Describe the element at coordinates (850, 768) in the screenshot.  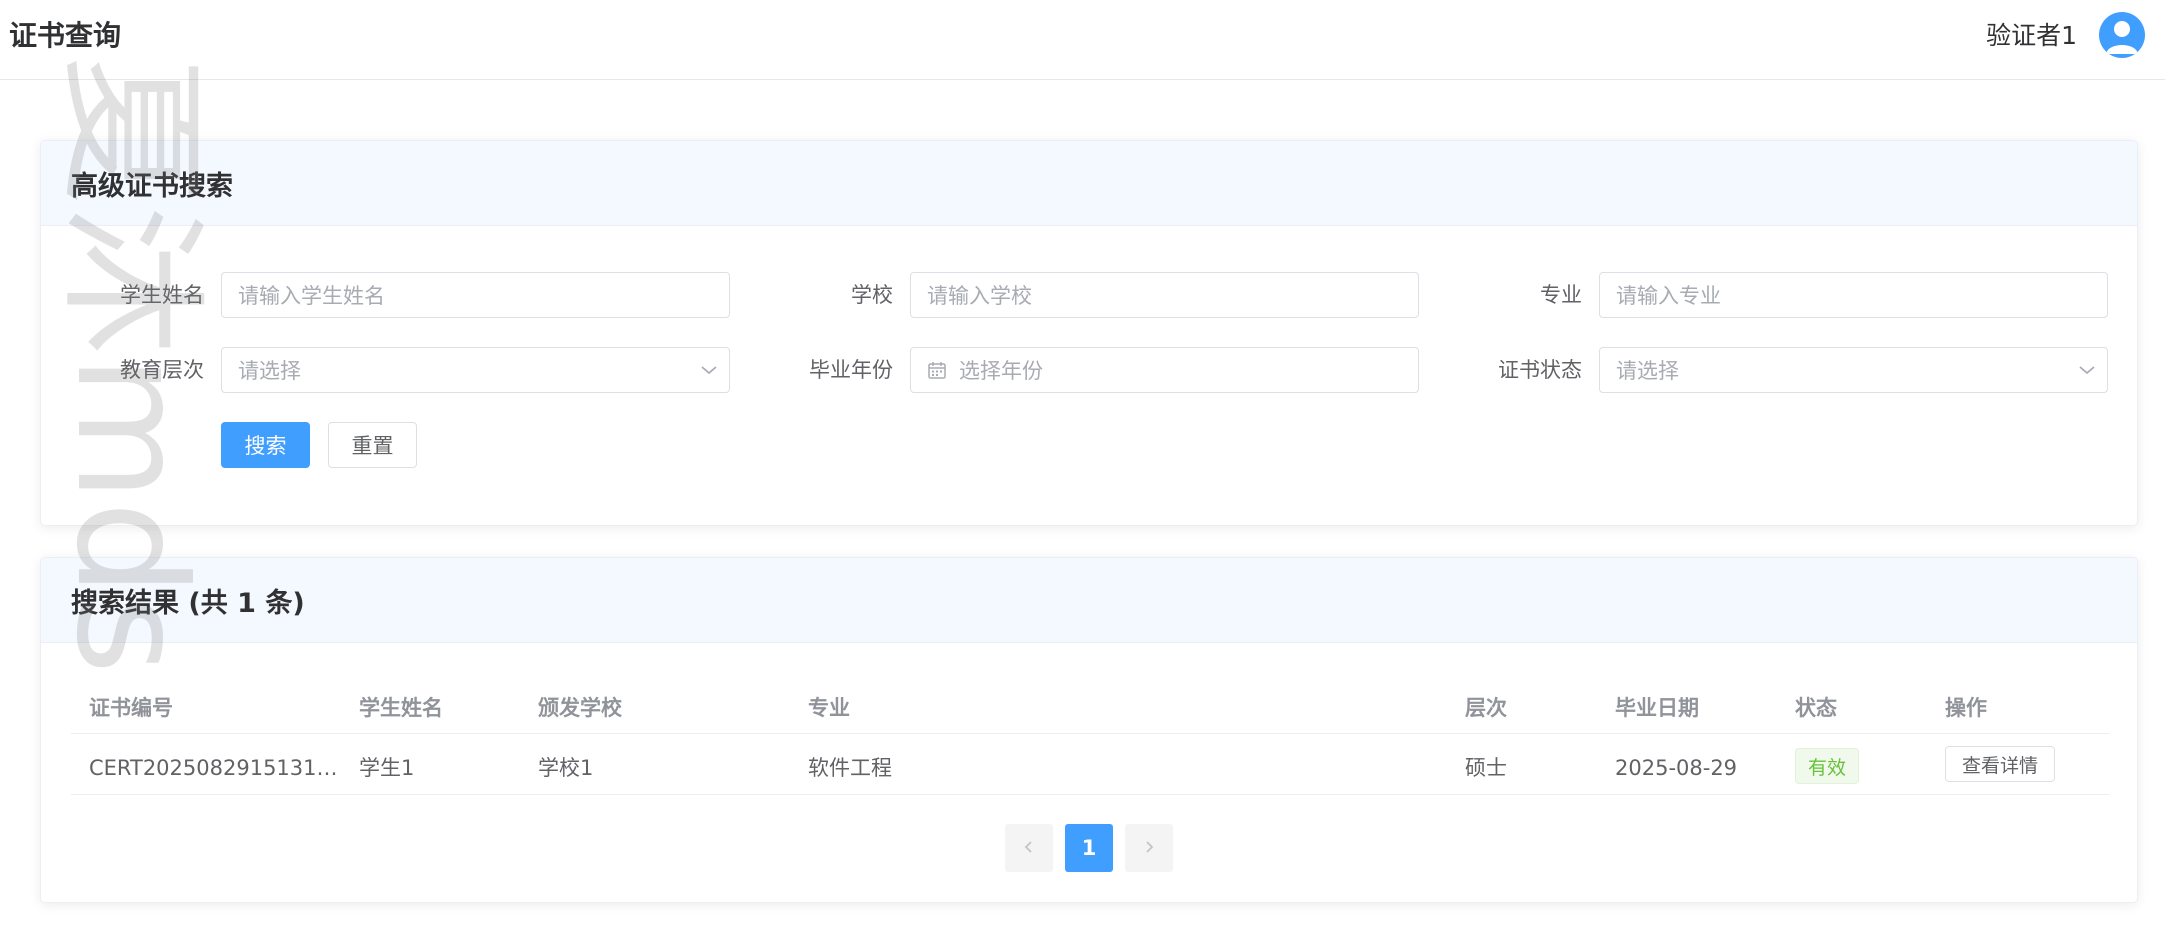
I see `cell-major: 软件工程` at that location.